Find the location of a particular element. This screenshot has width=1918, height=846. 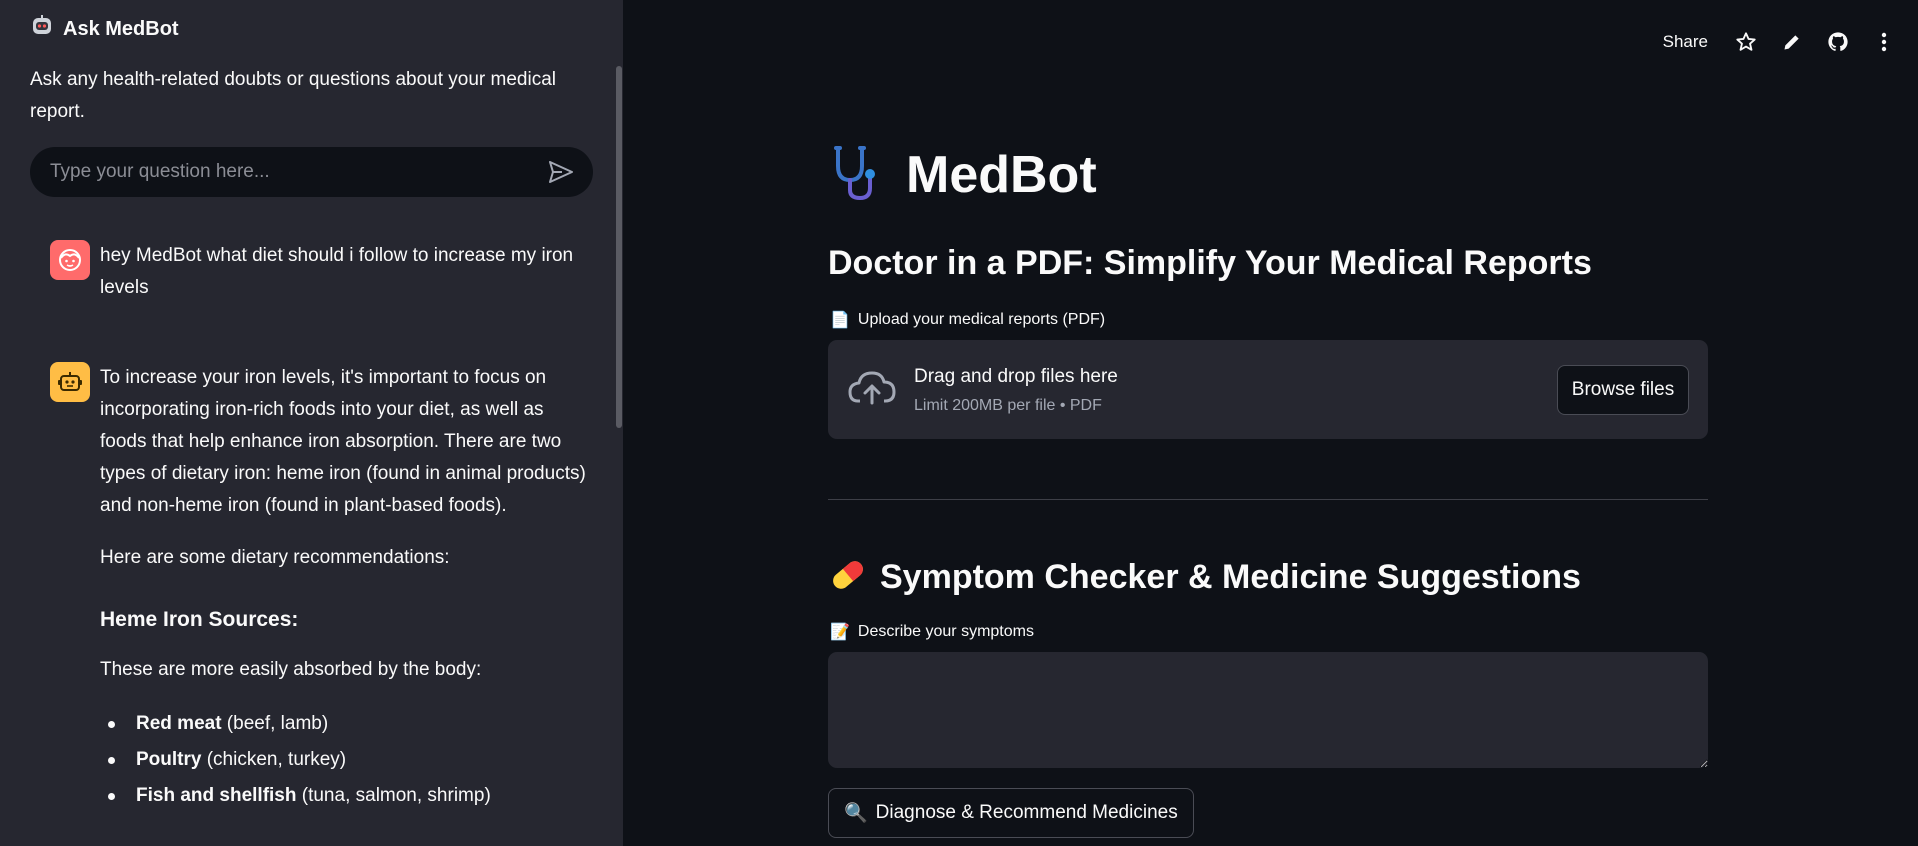

bot-message-heading: Heme Iron Sources: is located at coordinates (199, 619).